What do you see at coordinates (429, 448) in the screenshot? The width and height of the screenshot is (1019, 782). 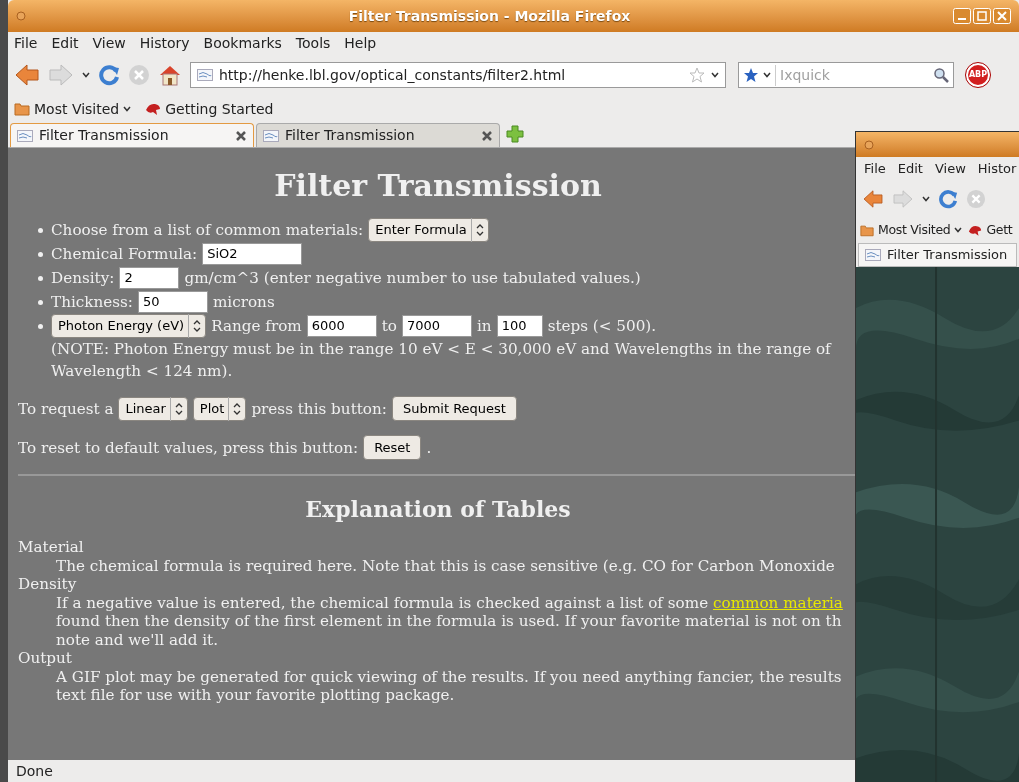 I see `label-text: .` at bounding box center [429, 448].